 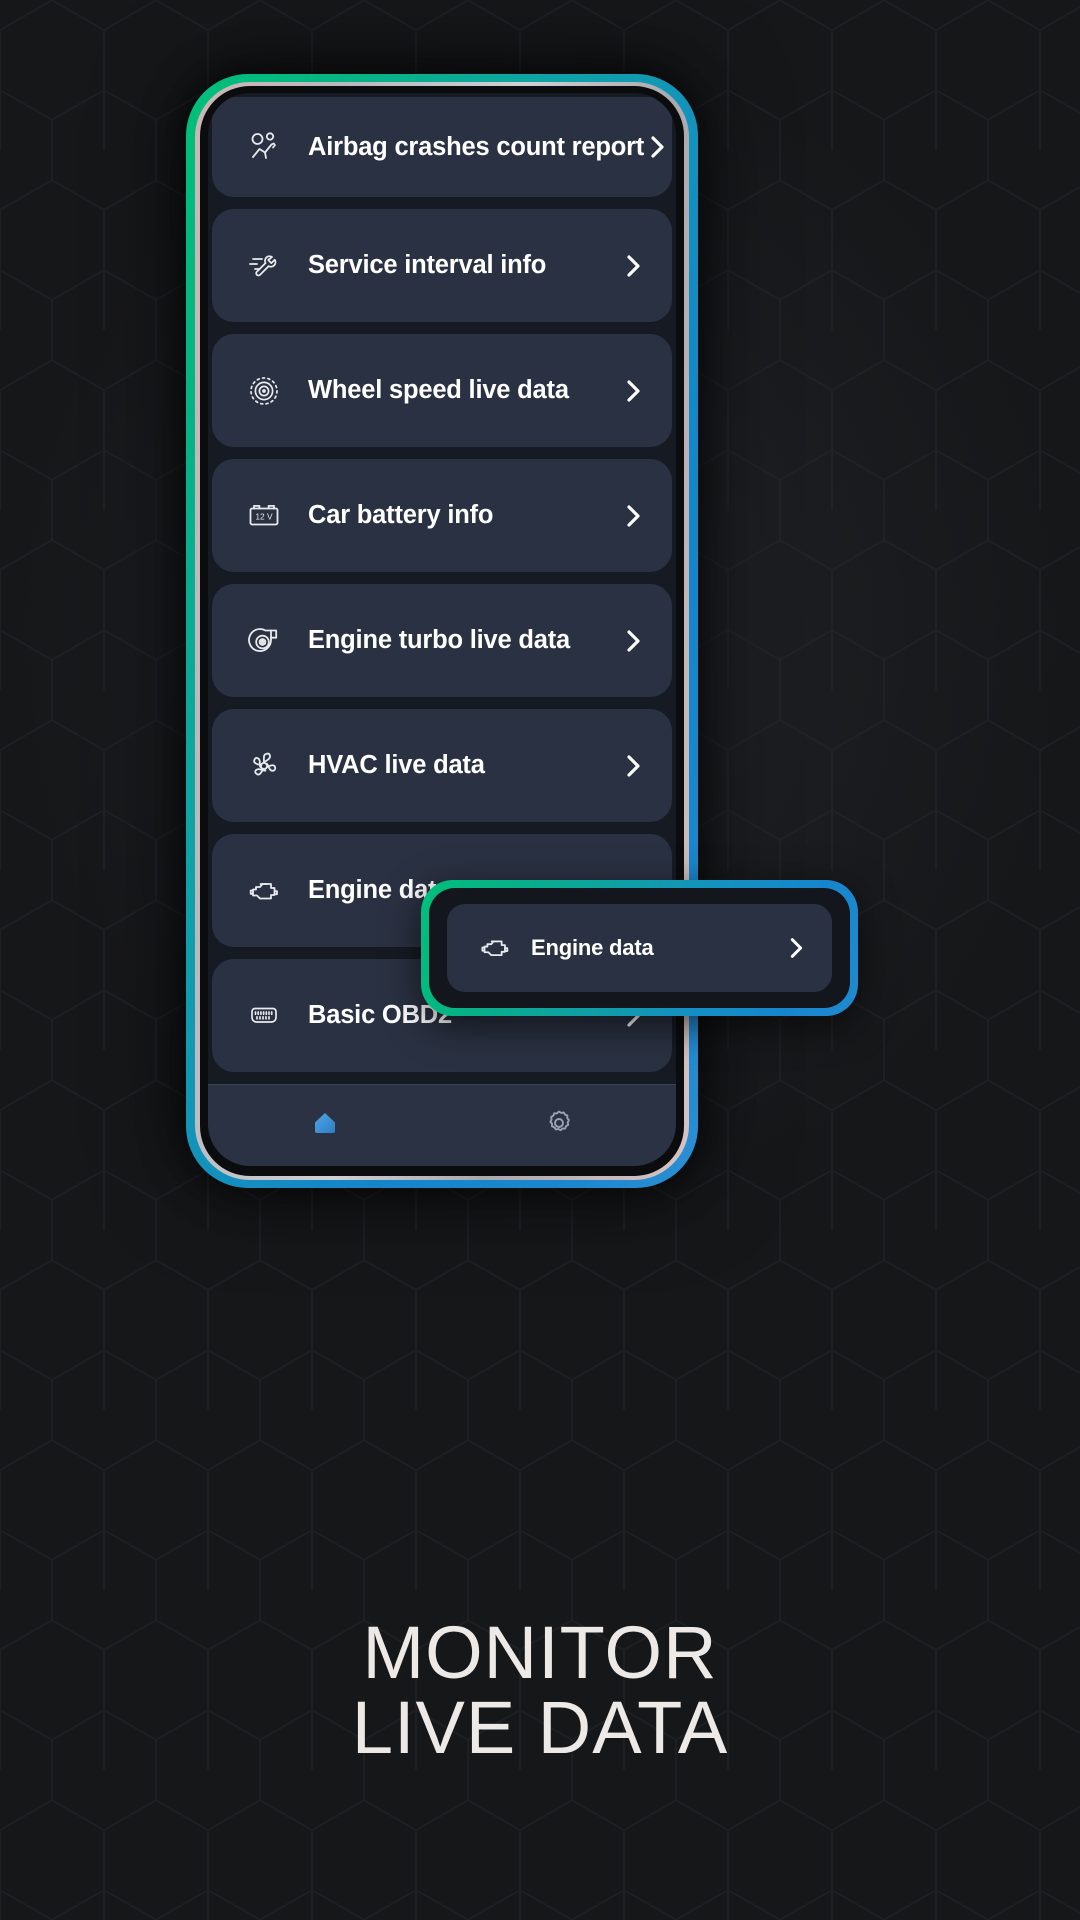 What do you see at coordinates (592, 947) in the screenshot?
I see `zoom-callout-label: Engine data` at bounding box center [592, 947].